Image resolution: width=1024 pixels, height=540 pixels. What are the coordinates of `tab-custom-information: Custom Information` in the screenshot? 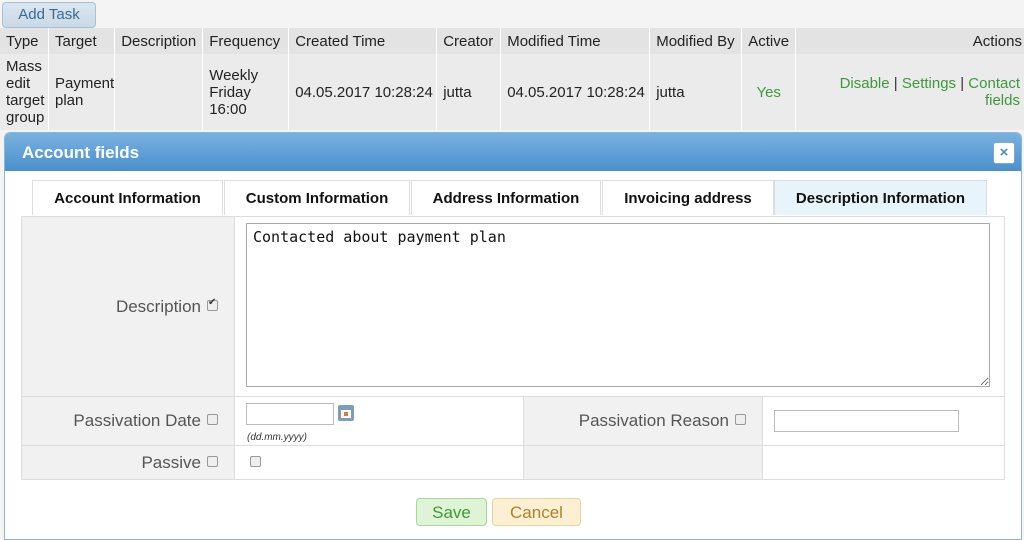 It's located at (317, 197).